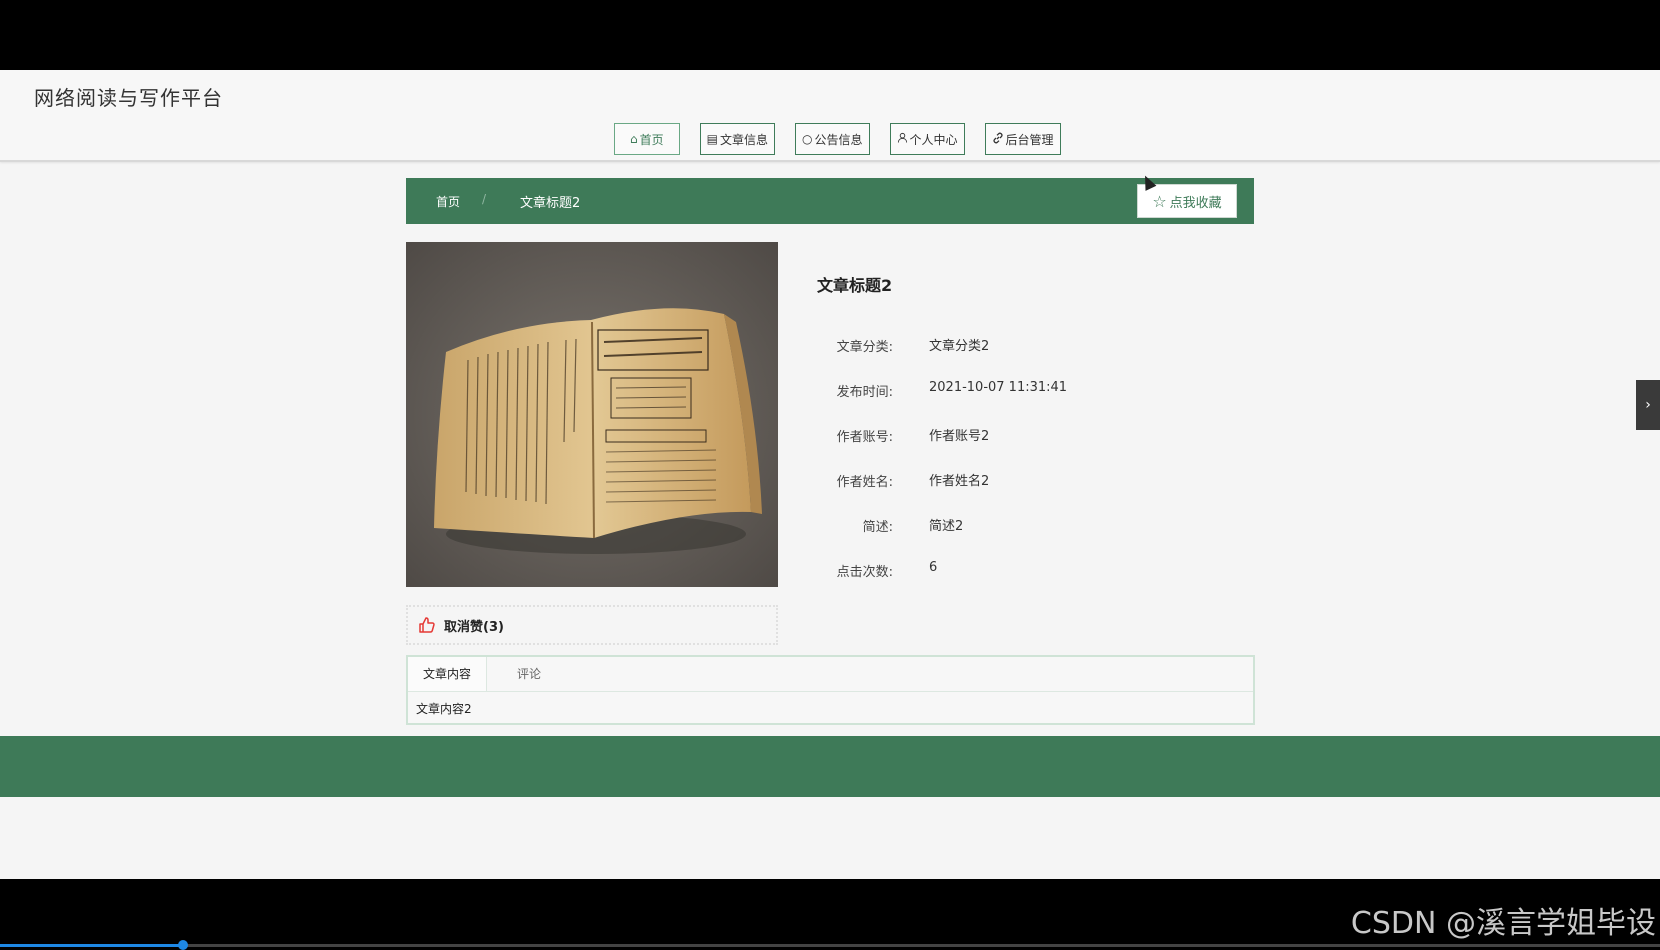 Image resolution: width=1660 pixels, height=950 pixels. What do you see at coordinates (959, 481) in the screenshot?
I see `field-value-author-name: 作者姓名2` at bounding box center [959, 481].